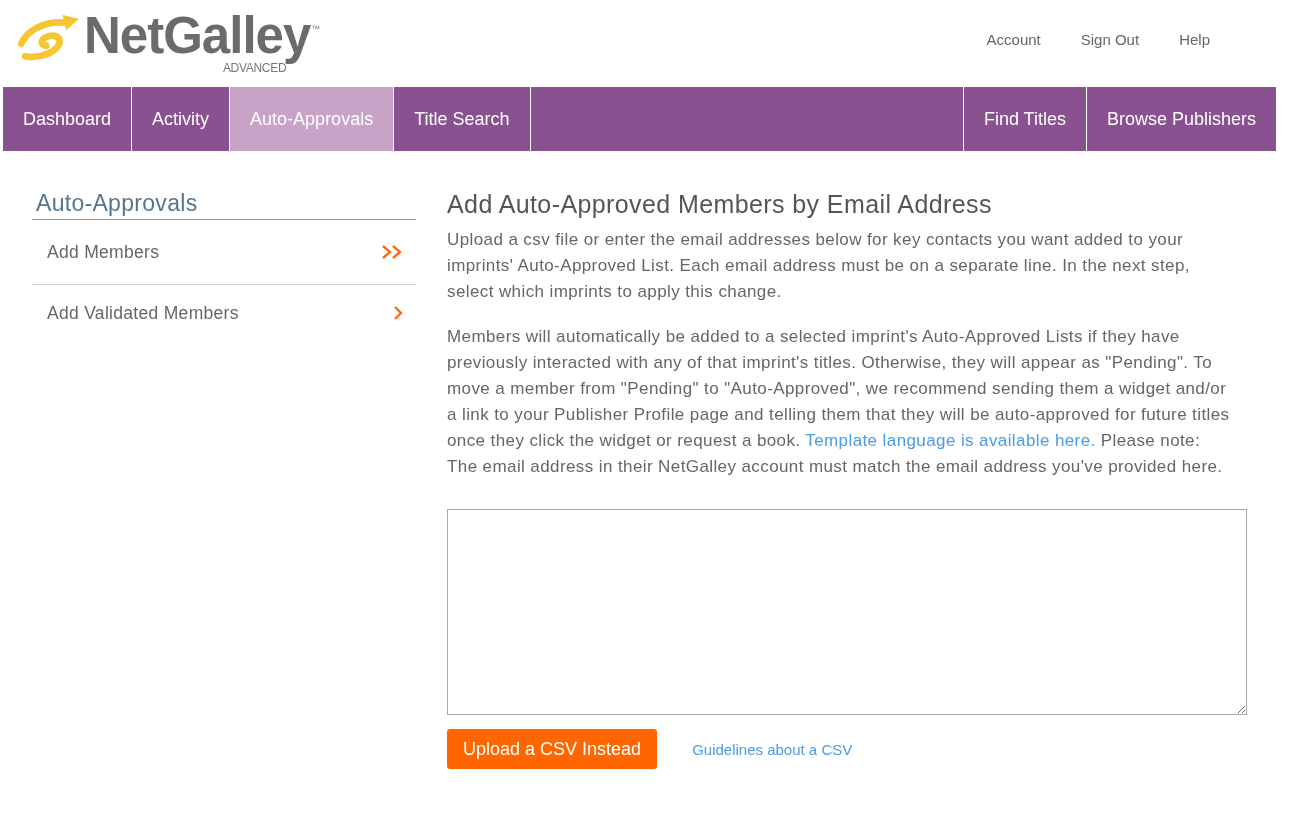 The width and height of the screenshot is (1314, 813). What do you see at coordinates (1110, 40) in the screenshot?
I see `header-link: Sign Out` at bounding box center [1110, 40].